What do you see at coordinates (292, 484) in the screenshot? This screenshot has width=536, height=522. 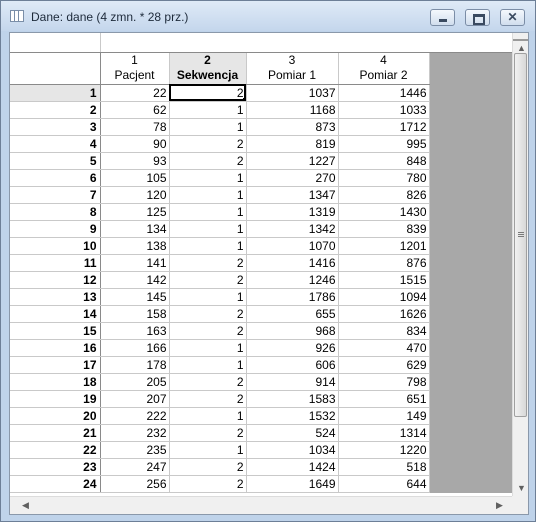 I see `cell-pomiar-1: 1649` at bounding box center [292, 484].